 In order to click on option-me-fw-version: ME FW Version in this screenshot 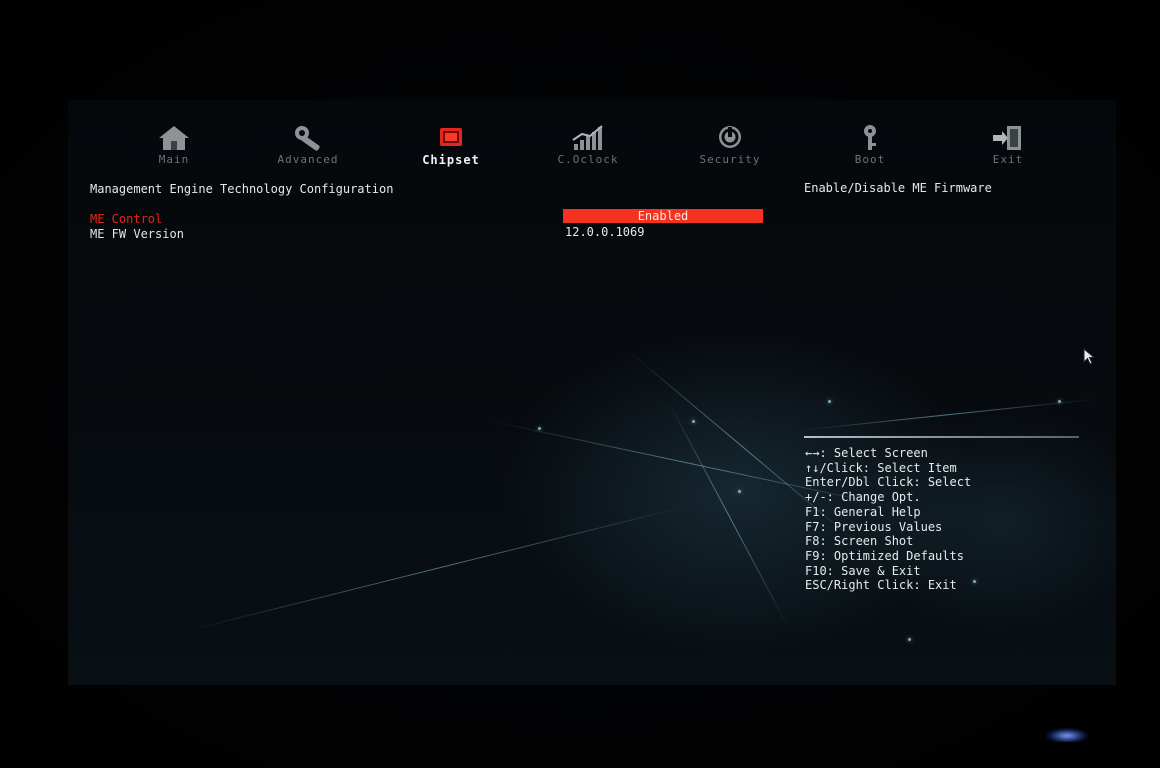, I will do `click(137, 234)`.